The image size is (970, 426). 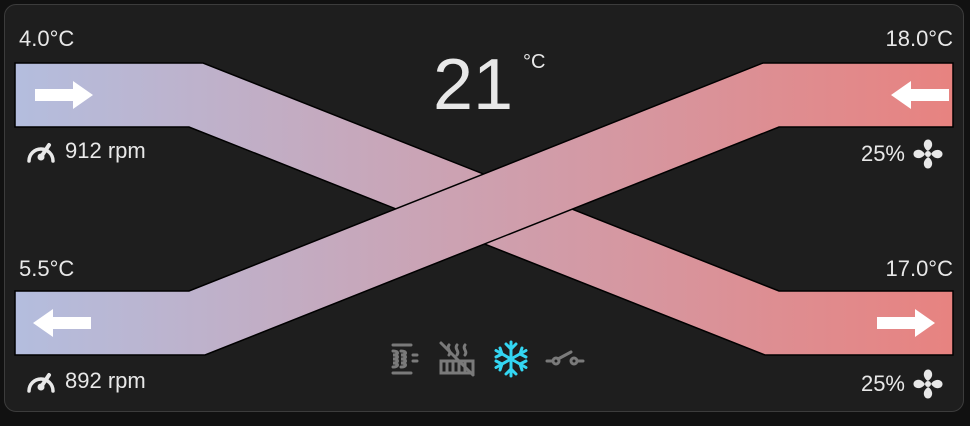 I want to click on exhaust-fan-rpm: 892 rpm, so click(x=105, y=380).